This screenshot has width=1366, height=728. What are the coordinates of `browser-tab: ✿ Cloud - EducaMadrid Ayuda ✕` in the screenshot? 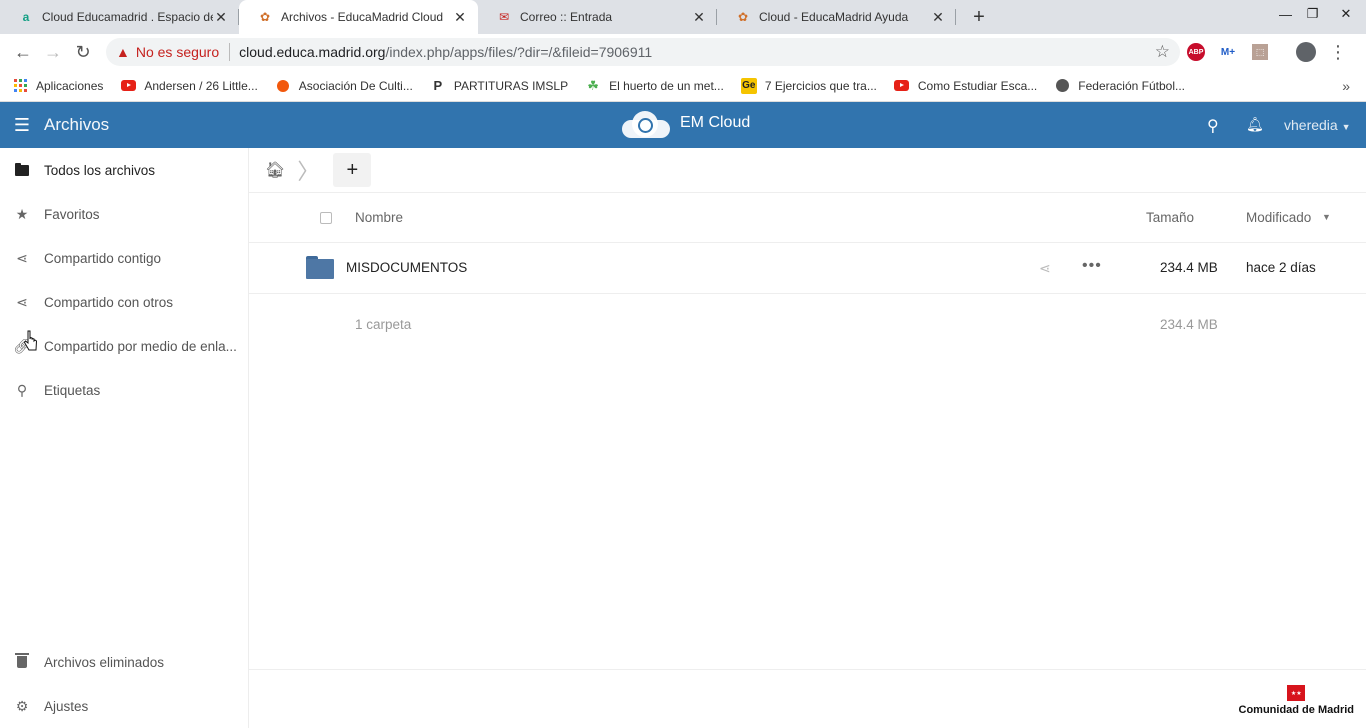 It's located at (836, 17).